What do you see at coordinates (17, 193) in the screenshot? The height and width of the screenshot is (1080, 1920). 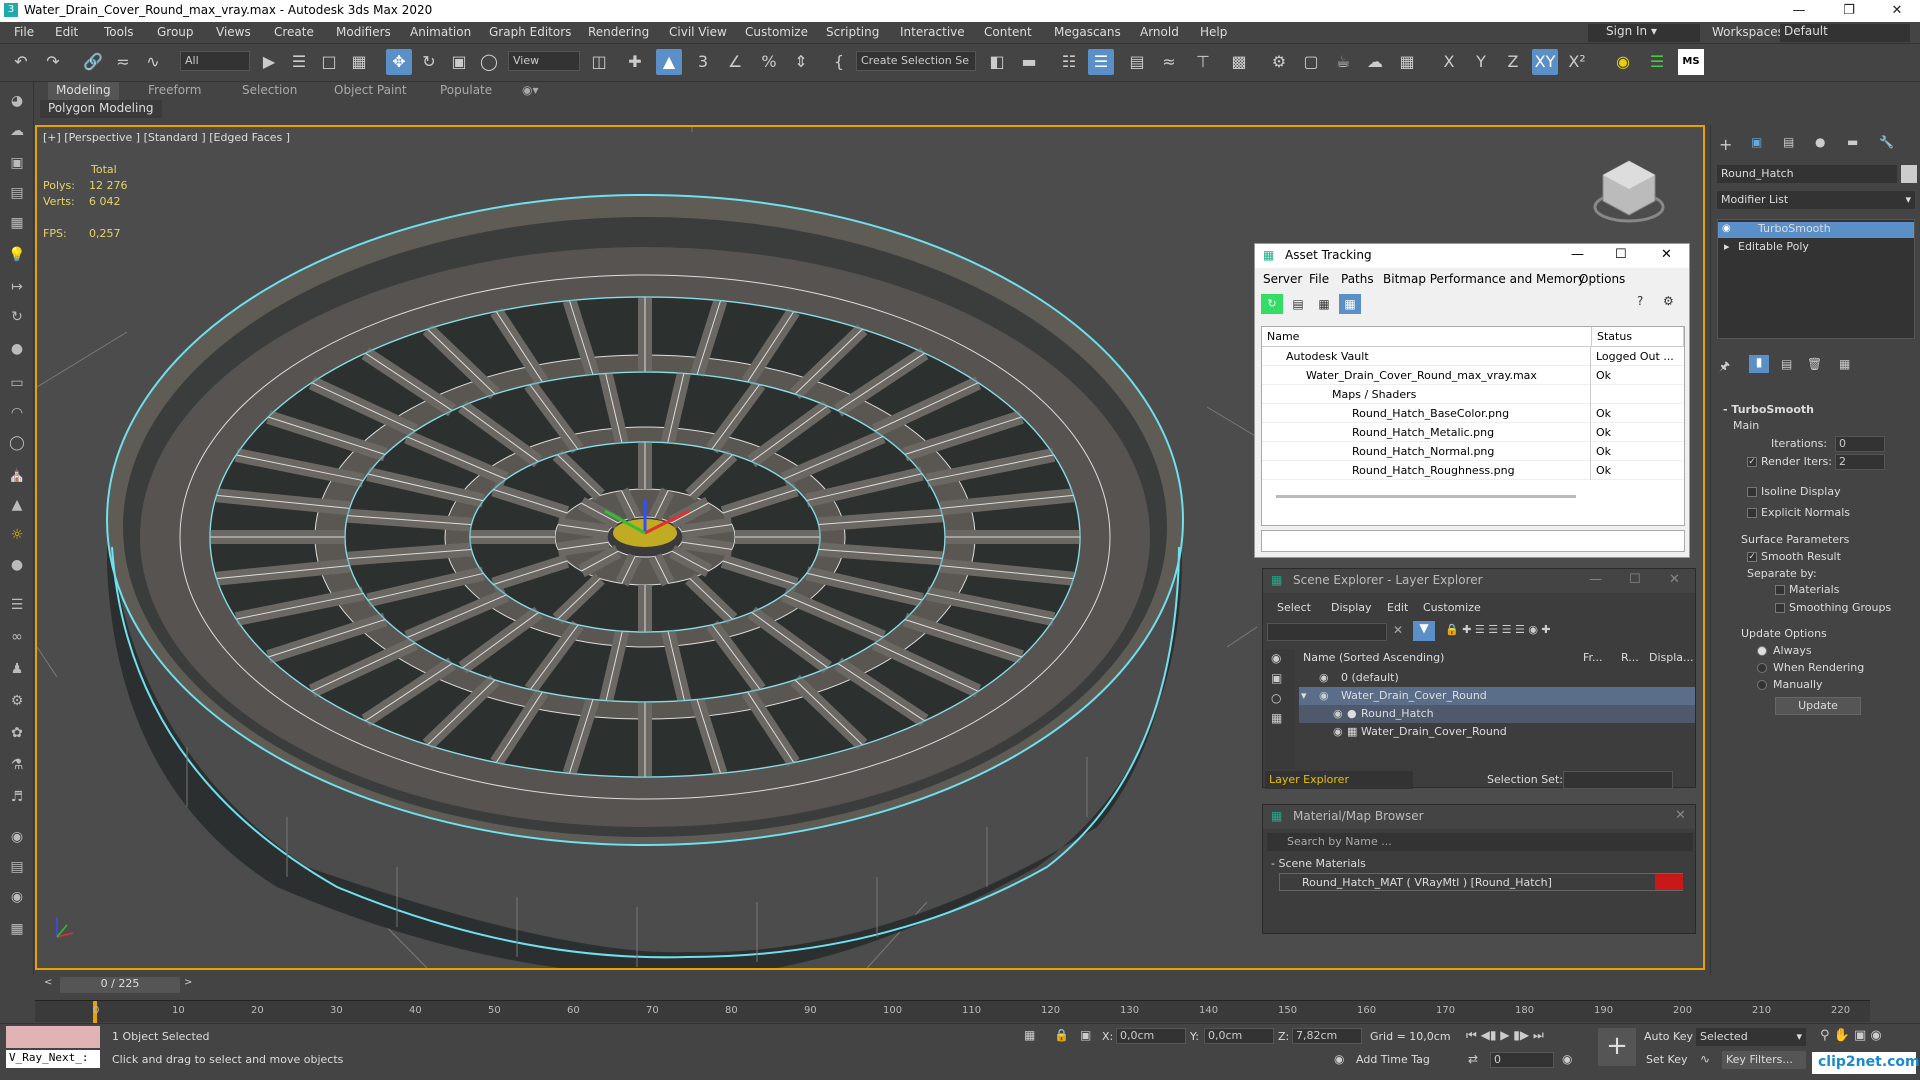 I see `layers-tool-icon: ▤` at bounding box center [17, 193].